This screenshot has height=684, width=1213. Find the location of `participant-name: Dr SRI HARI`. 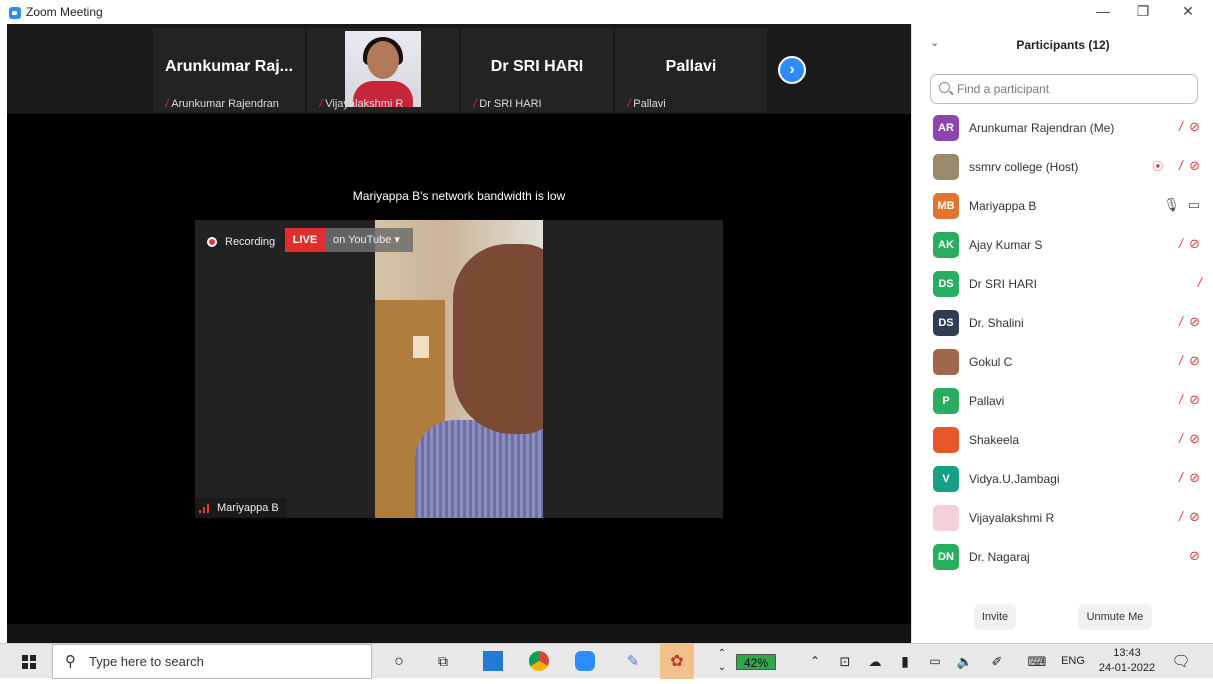

participant-name: Dr SRI HARI is located at coordinates (1003, 284).